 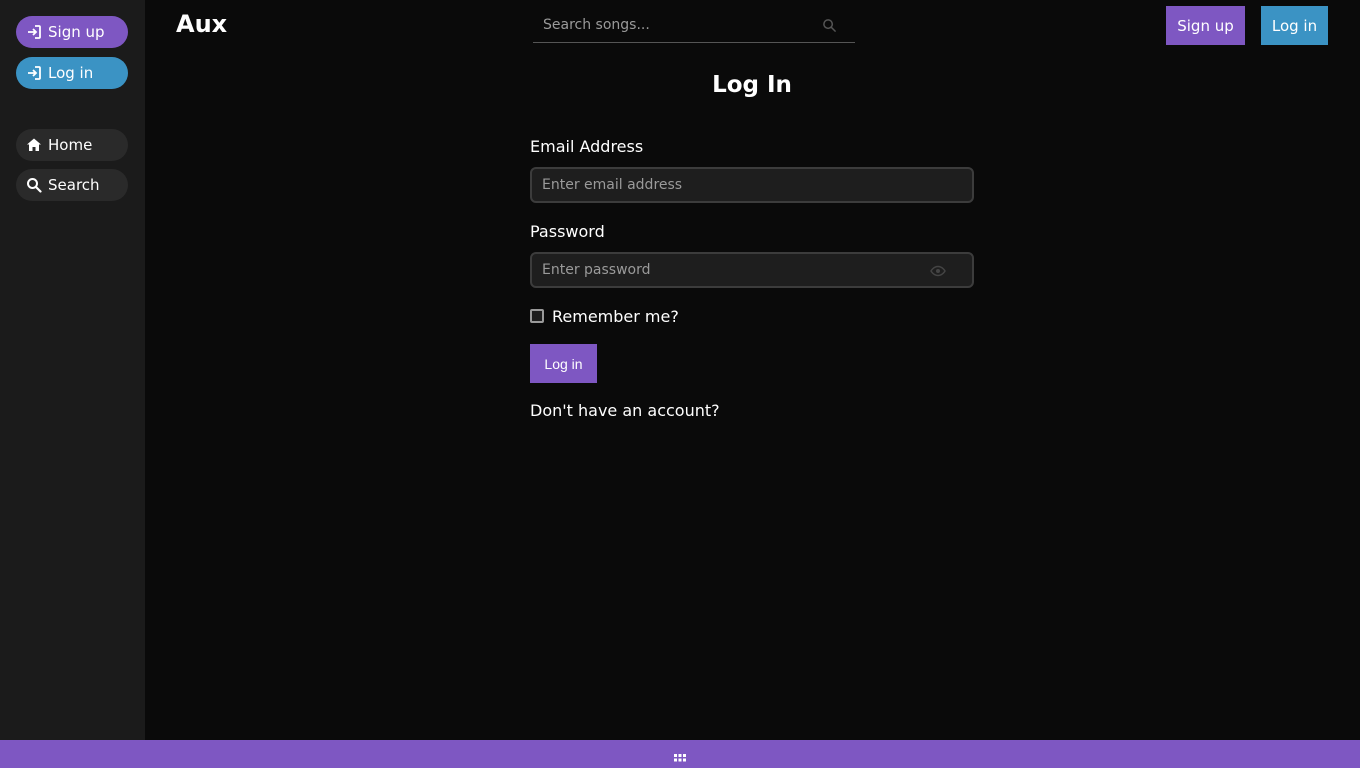 I want to click on header-login-button: Log in, so click(x=1294, y=25).